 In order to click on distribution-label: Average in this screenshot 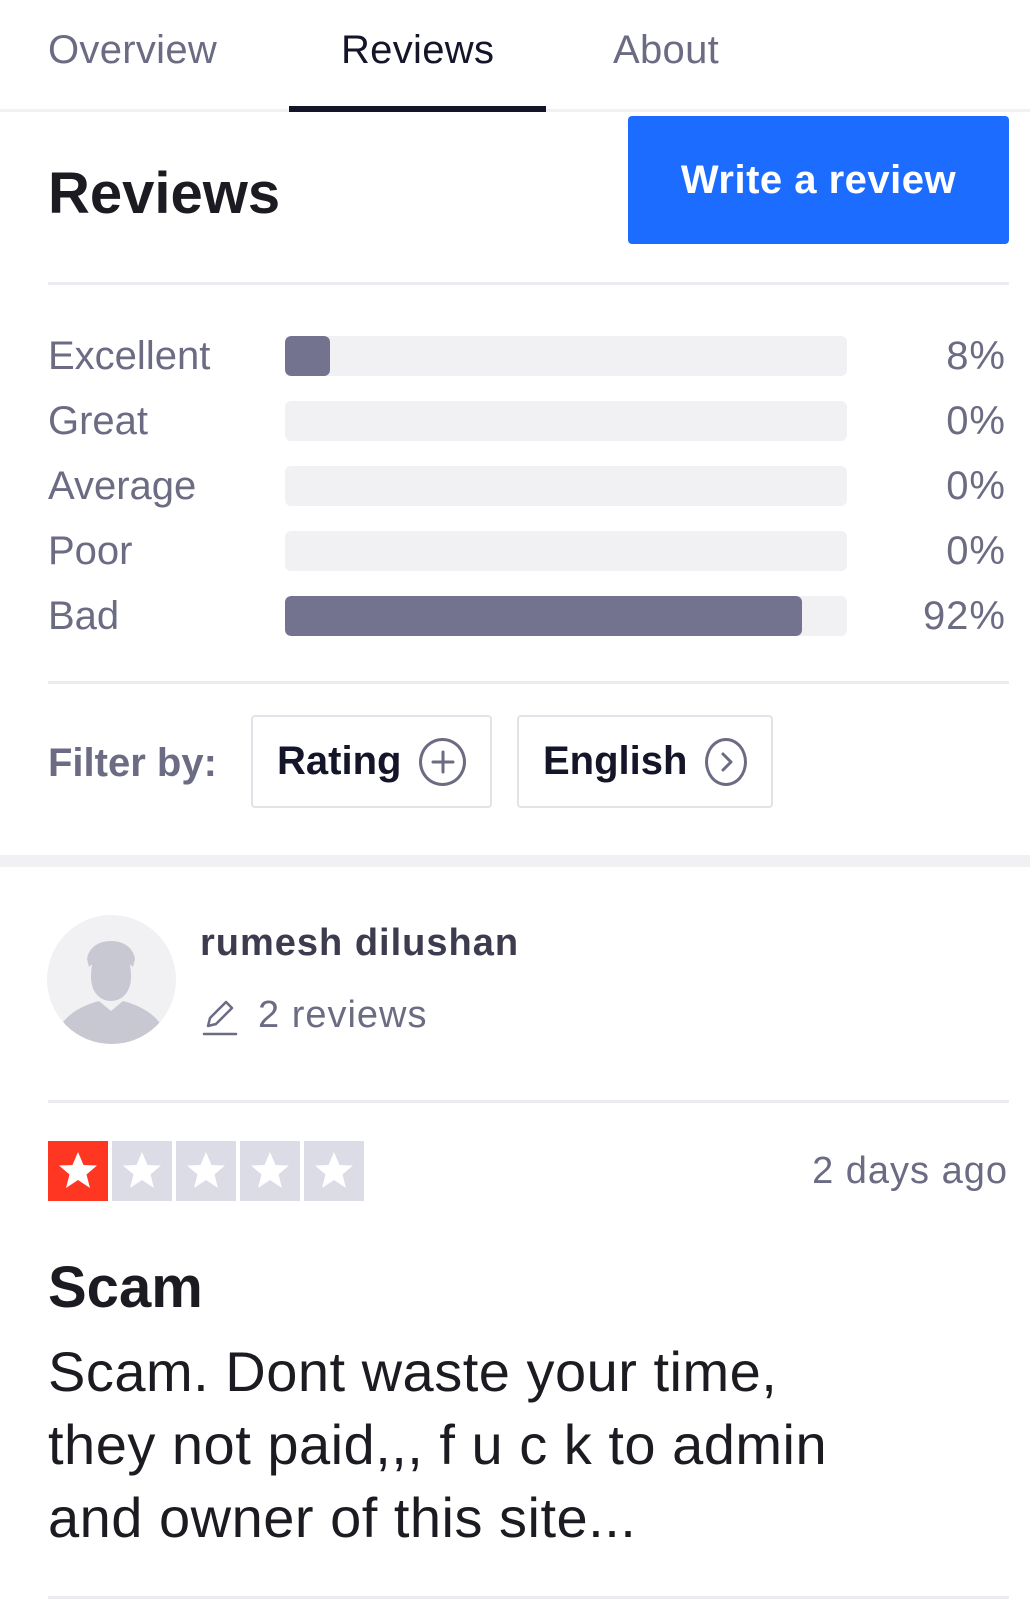, I will do `click(122, 486)`.